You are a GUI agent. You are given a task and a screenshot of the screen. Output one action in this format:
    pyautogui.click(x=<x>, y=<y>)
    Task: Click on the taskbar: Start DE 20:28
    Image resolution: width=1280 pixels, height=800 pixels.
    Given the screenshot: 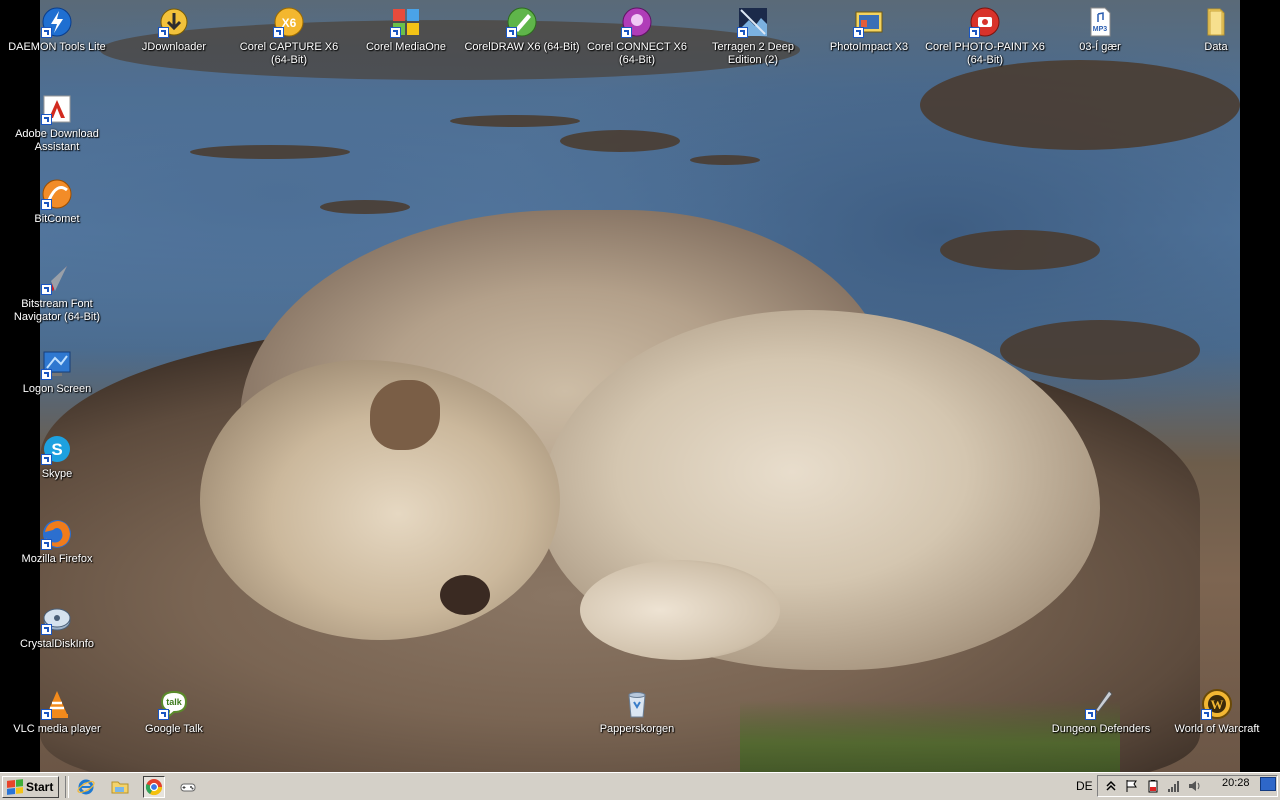 What is the action you would take?
    pyautogui.click(x=640, y=786)
    